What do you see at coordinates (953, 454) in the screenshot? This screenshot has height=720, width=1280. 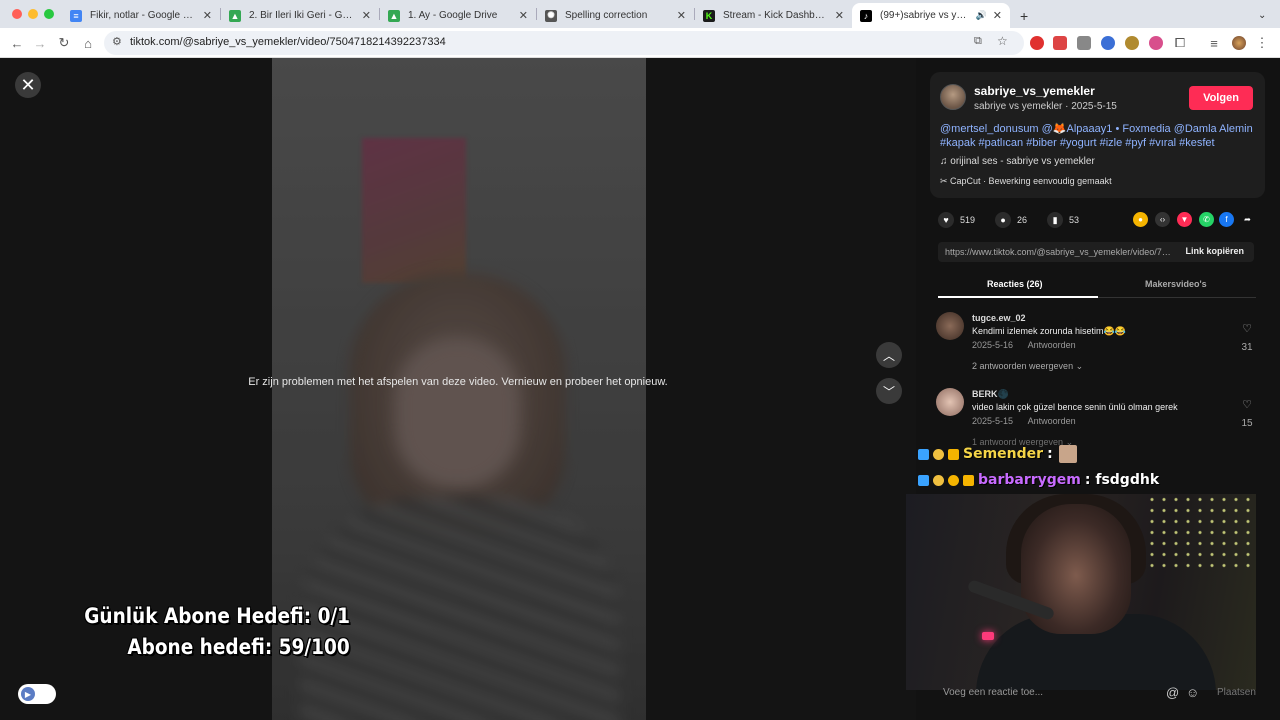 I see `crown-icon` at bounding box center [953, 454].